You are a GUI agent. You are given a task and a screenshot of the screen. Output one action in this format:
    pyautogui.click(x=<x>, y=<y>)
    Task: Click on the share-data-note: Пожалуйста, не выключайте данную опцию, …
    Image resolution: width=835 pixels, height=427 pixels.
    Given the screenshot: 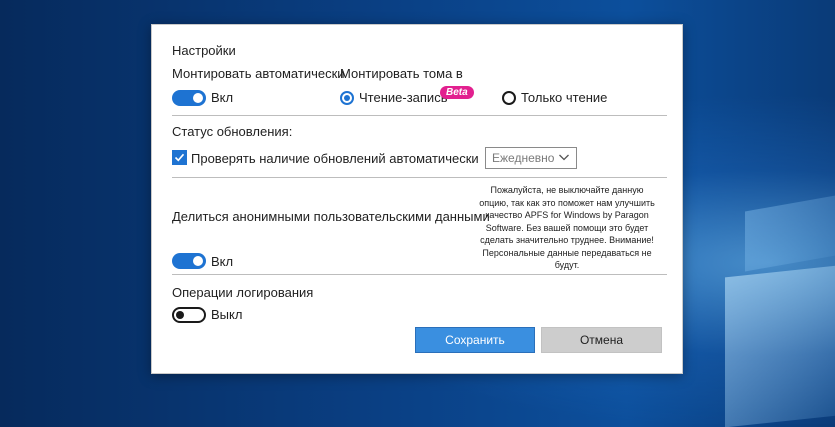 What is the action you would take?
    pyautogui.click(x=567, y=227)
    